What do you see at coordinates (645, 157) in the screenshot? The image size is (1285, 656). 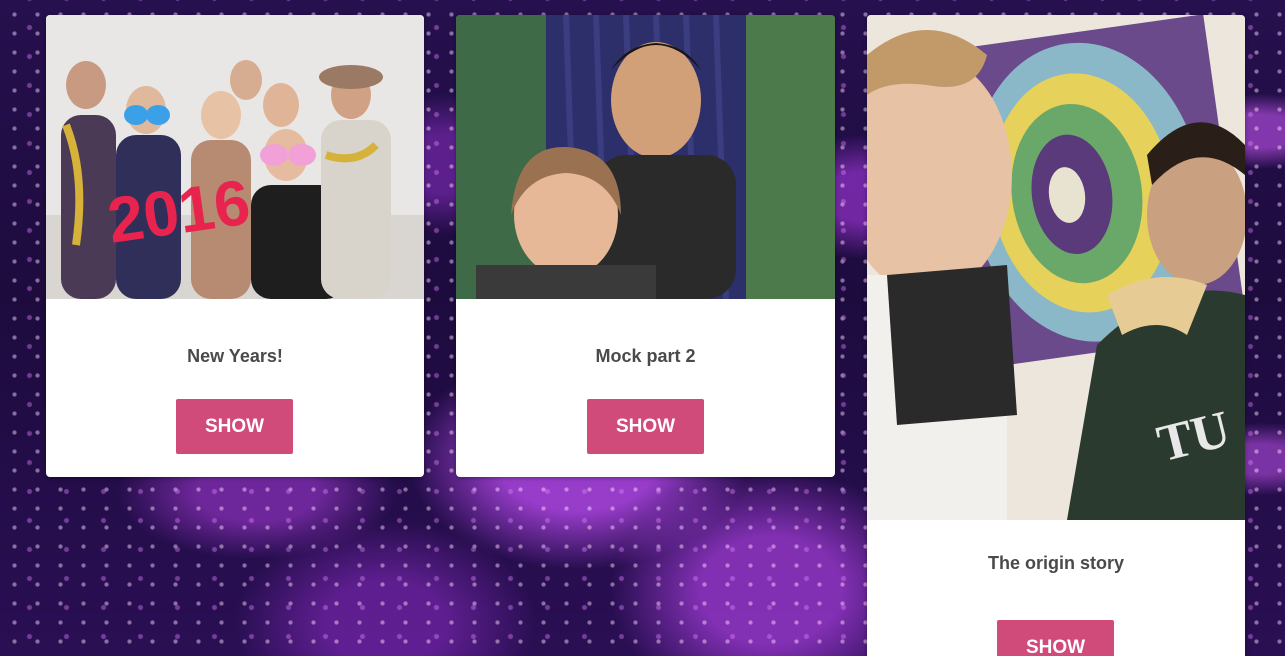 I see `album-photo` at bounding box center [645, 157].